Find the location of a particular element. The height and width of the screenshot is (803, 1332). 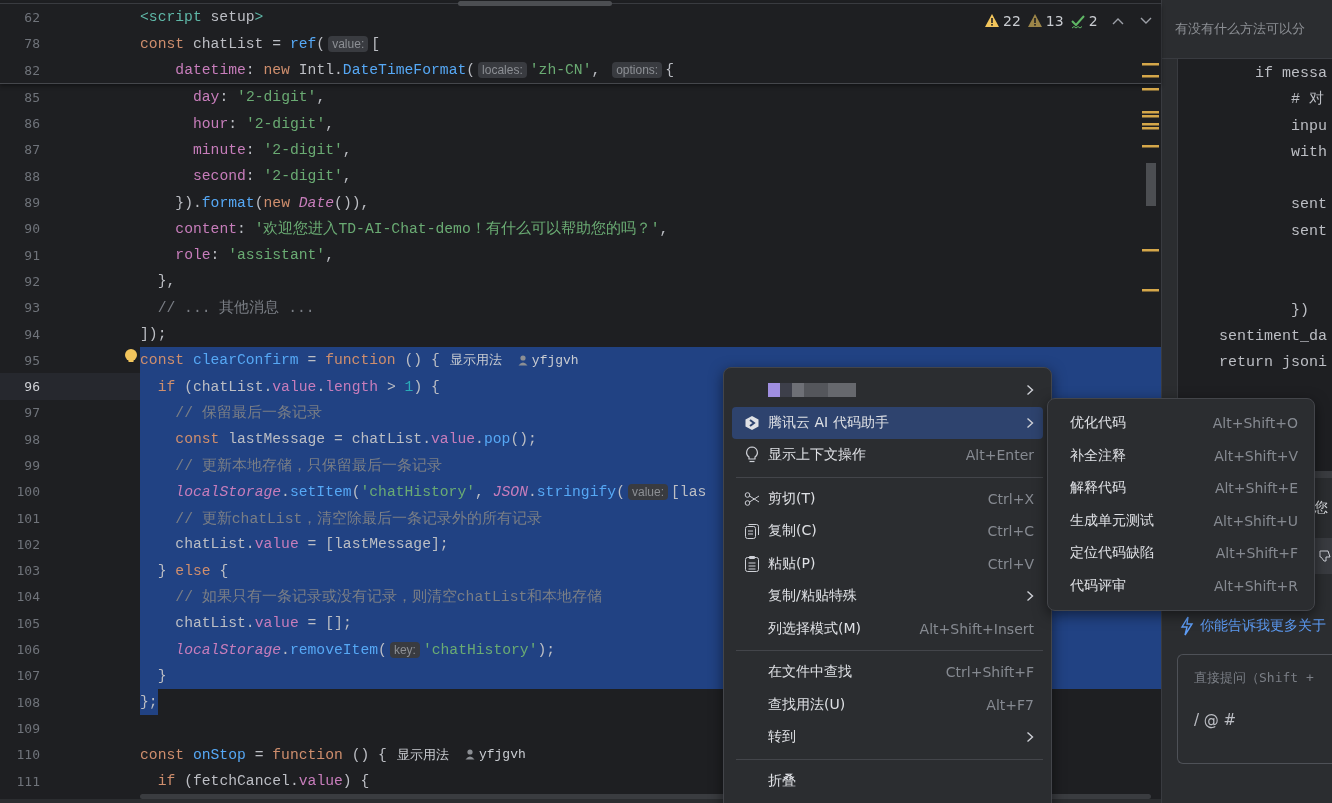

inspection-count: 13 is located at coordinates (1054, 21).